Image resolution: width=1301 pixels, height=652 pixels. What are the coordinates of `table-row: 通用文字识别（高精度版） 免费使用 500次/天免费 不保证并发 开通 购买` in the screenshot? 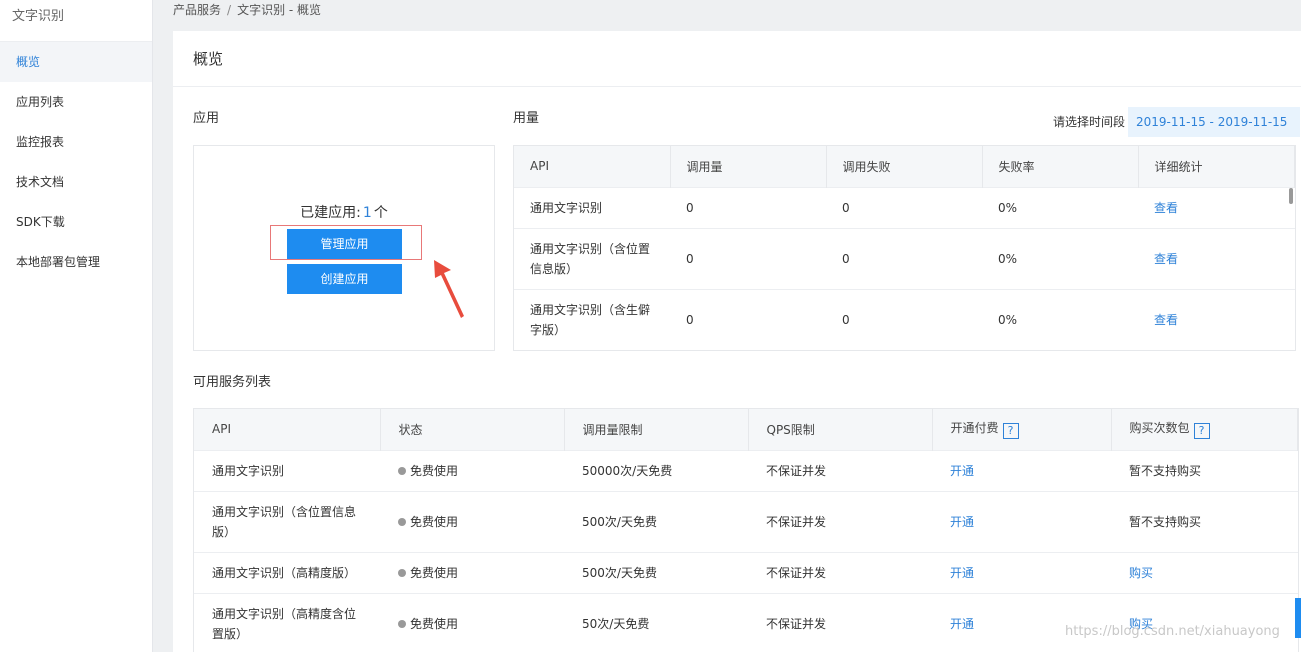 It's located at (746, 572).